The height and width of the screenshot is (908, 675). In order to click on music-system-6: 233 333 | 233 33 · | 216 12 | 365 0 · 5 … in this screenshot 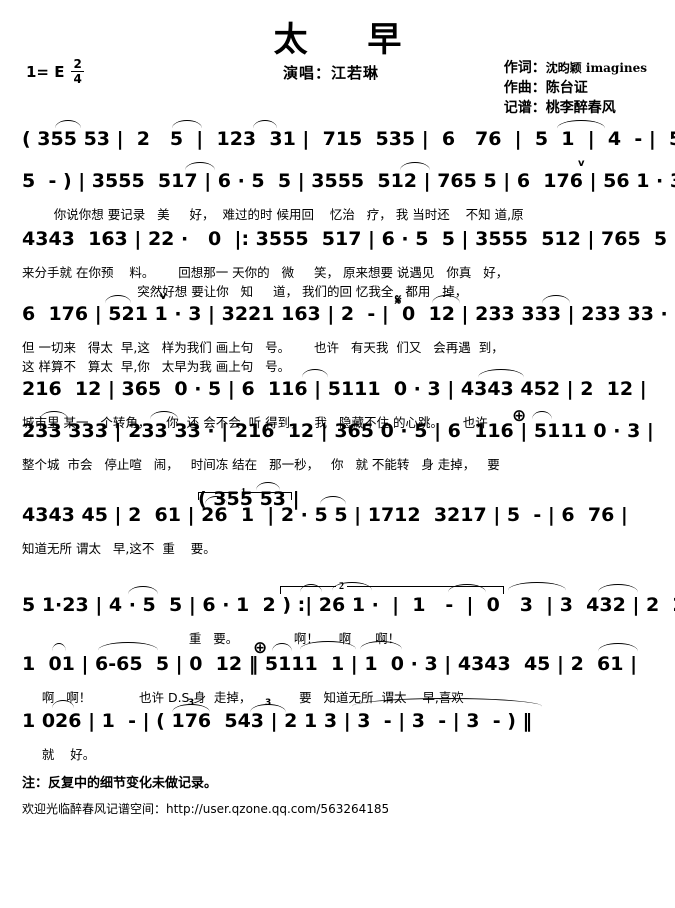, I will do `click(337, 439)`.